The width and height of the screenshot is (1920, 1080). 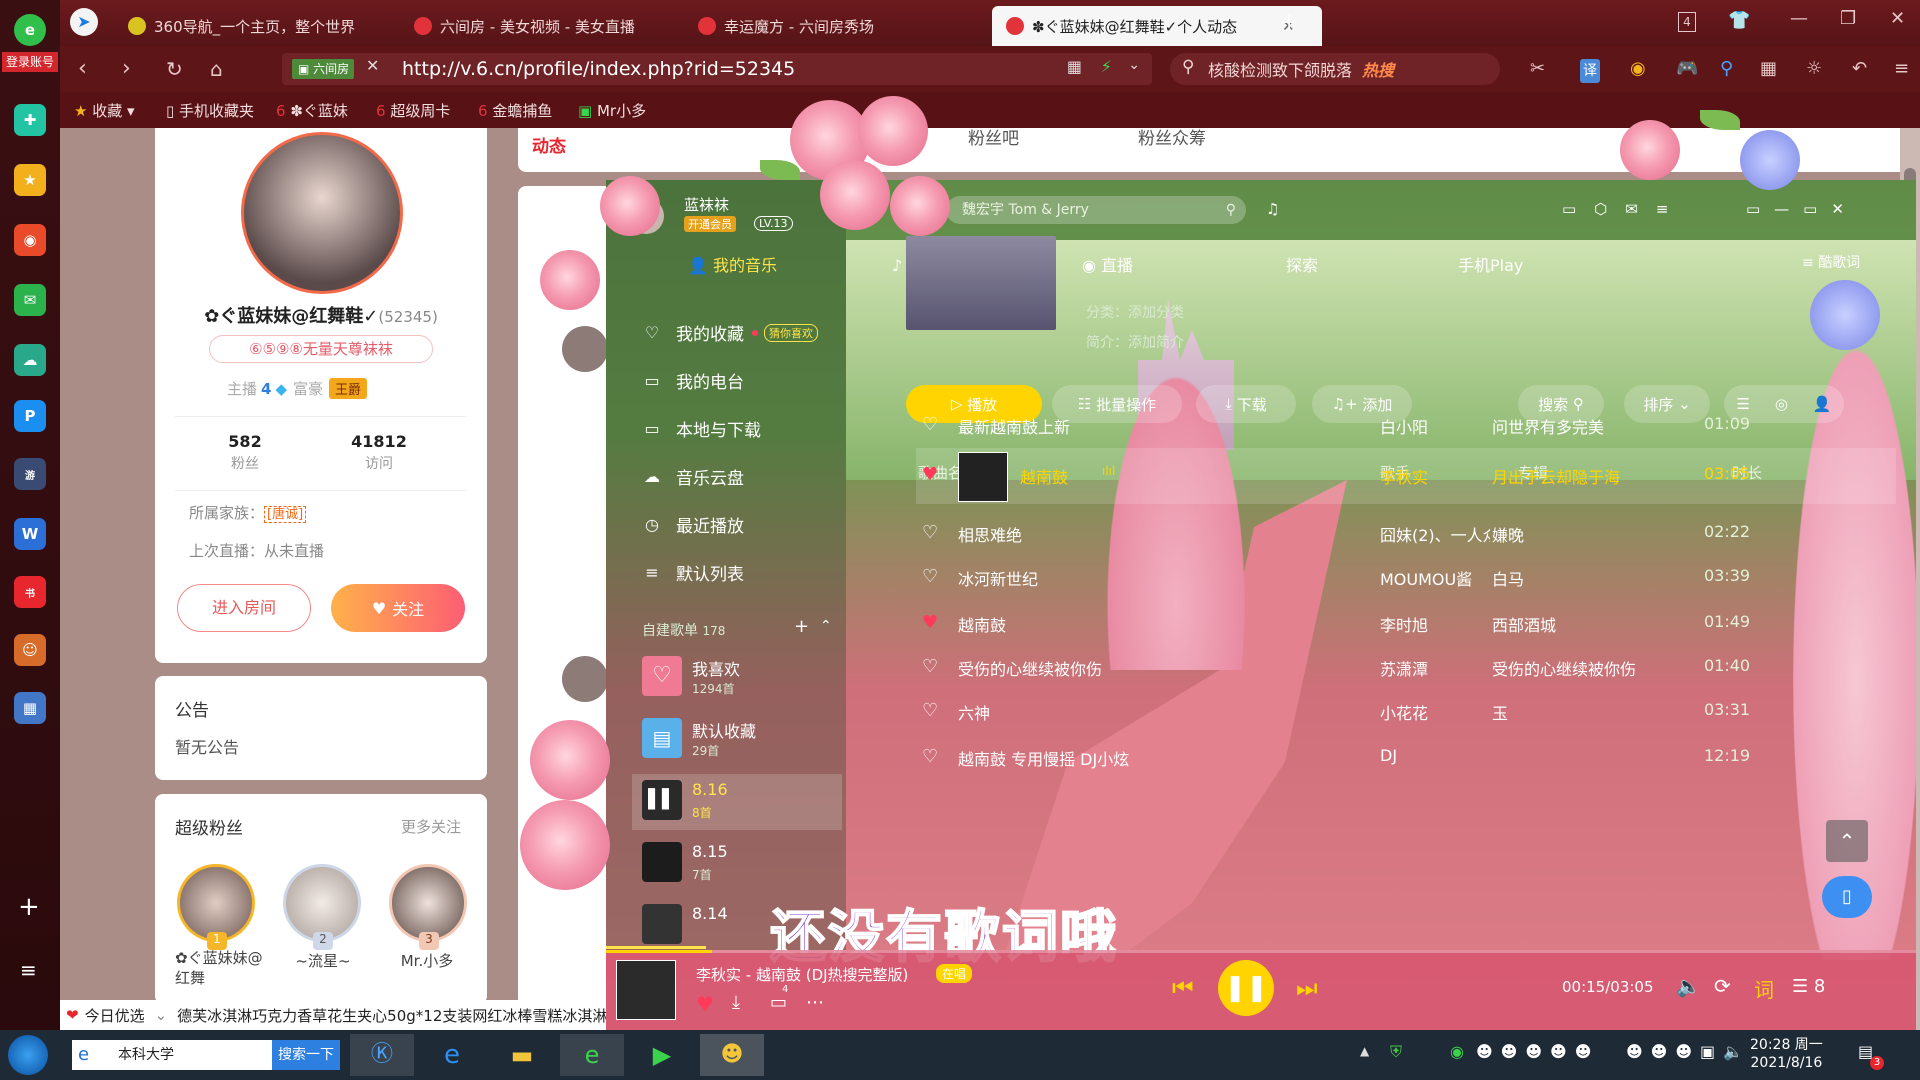 What do you see at coordinates (1768, 69) in the screenshot?
I see `apps-icon: ▦` at bounding box center [1768, 69].